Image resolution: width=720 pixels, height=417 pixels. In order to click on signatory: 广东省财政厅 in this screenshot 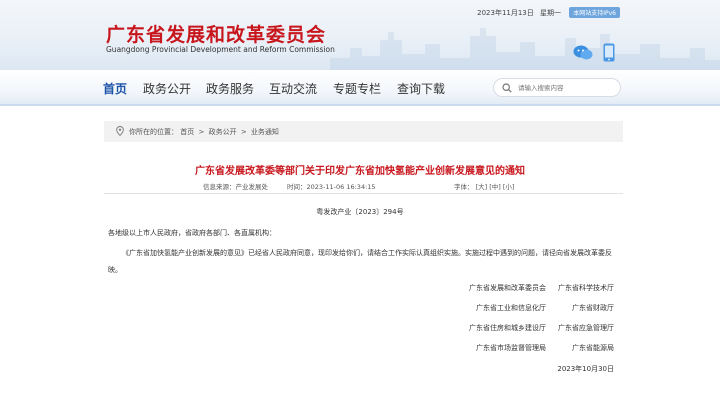, I will do `click(593, 308)`.